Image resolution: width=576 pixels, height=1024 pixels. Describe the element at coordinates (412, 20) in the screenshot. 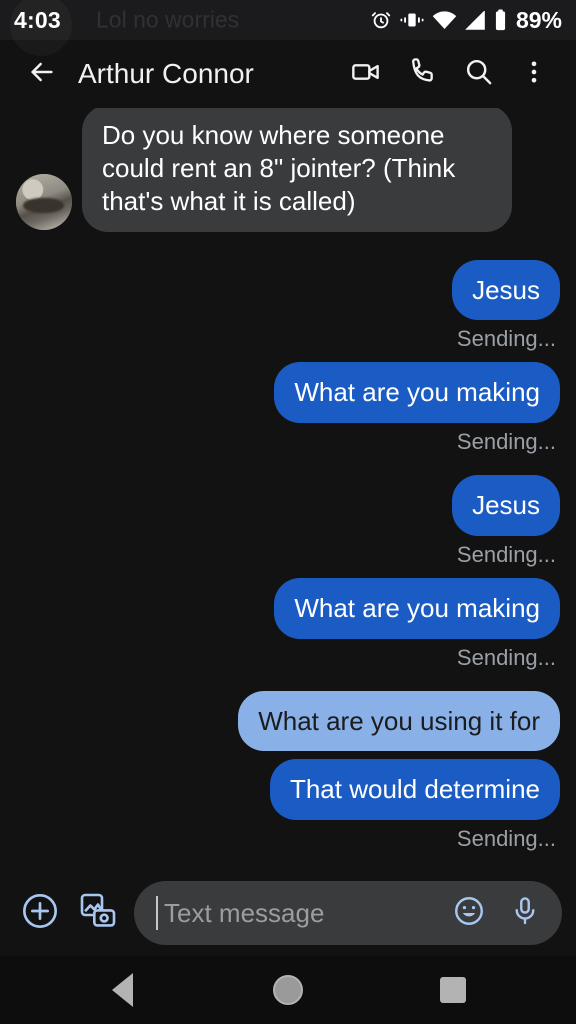

I see `vibrate-icon` at that location.